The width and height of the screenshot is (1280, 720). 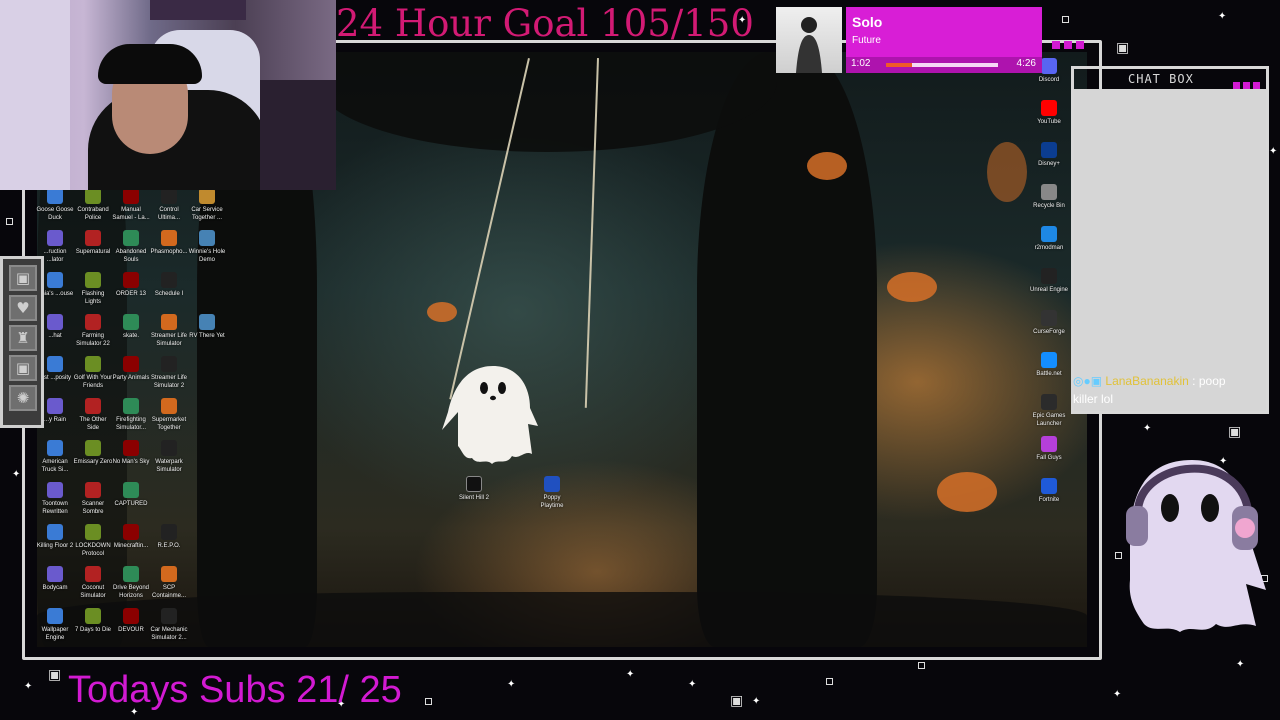 What do you see at coordinates (899, 65) in the screenshot?
I see `progress-fill` at bounding box center [899, 65].